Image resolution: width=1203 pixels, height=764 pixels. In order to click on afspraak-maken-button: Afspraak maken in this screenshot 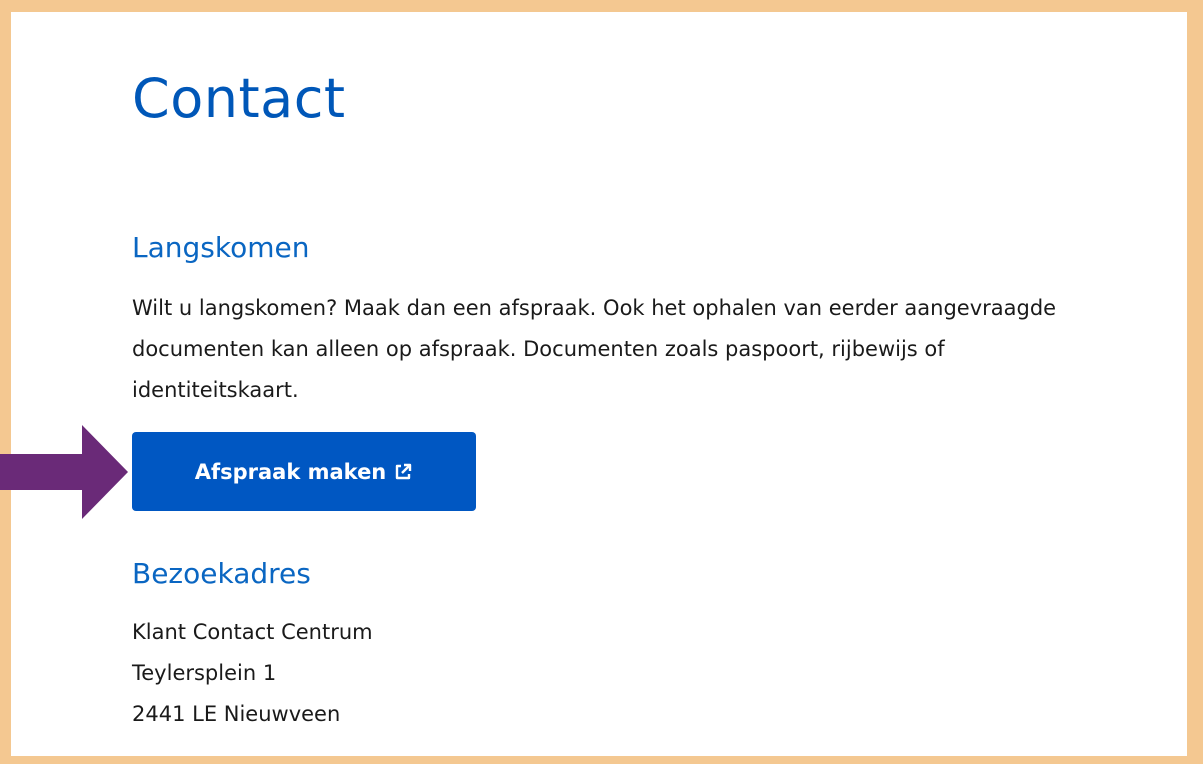, I will do `click(304, 471)`.